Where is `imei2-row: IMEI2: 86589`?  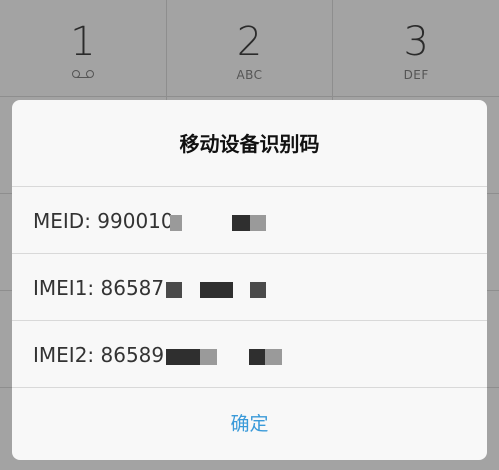 imei2-row: IMEI2: 86589 is located at coordinates (249, 354).